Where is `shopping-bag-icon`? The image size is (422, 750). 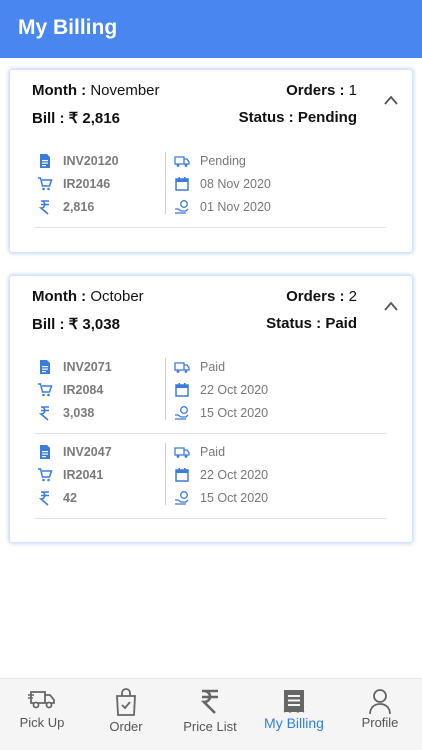 shopping-bag-icon is located at coordinates (126, 702).